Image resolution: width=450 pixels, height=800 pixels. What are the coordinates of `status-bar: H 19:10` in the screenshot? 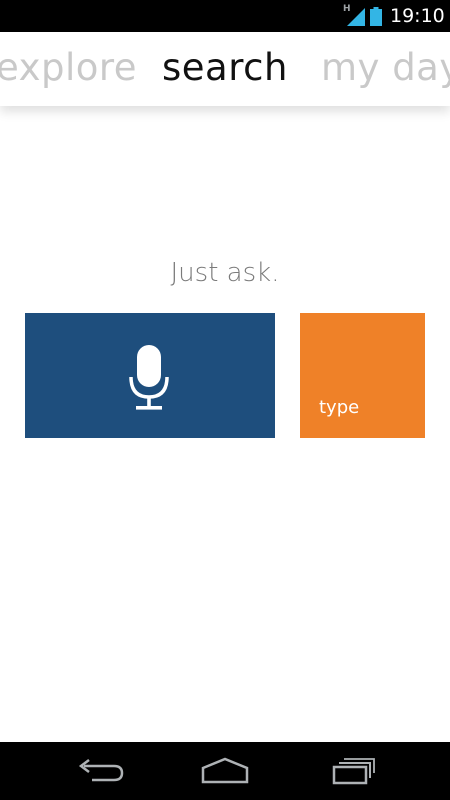 It's located at (225, 16).